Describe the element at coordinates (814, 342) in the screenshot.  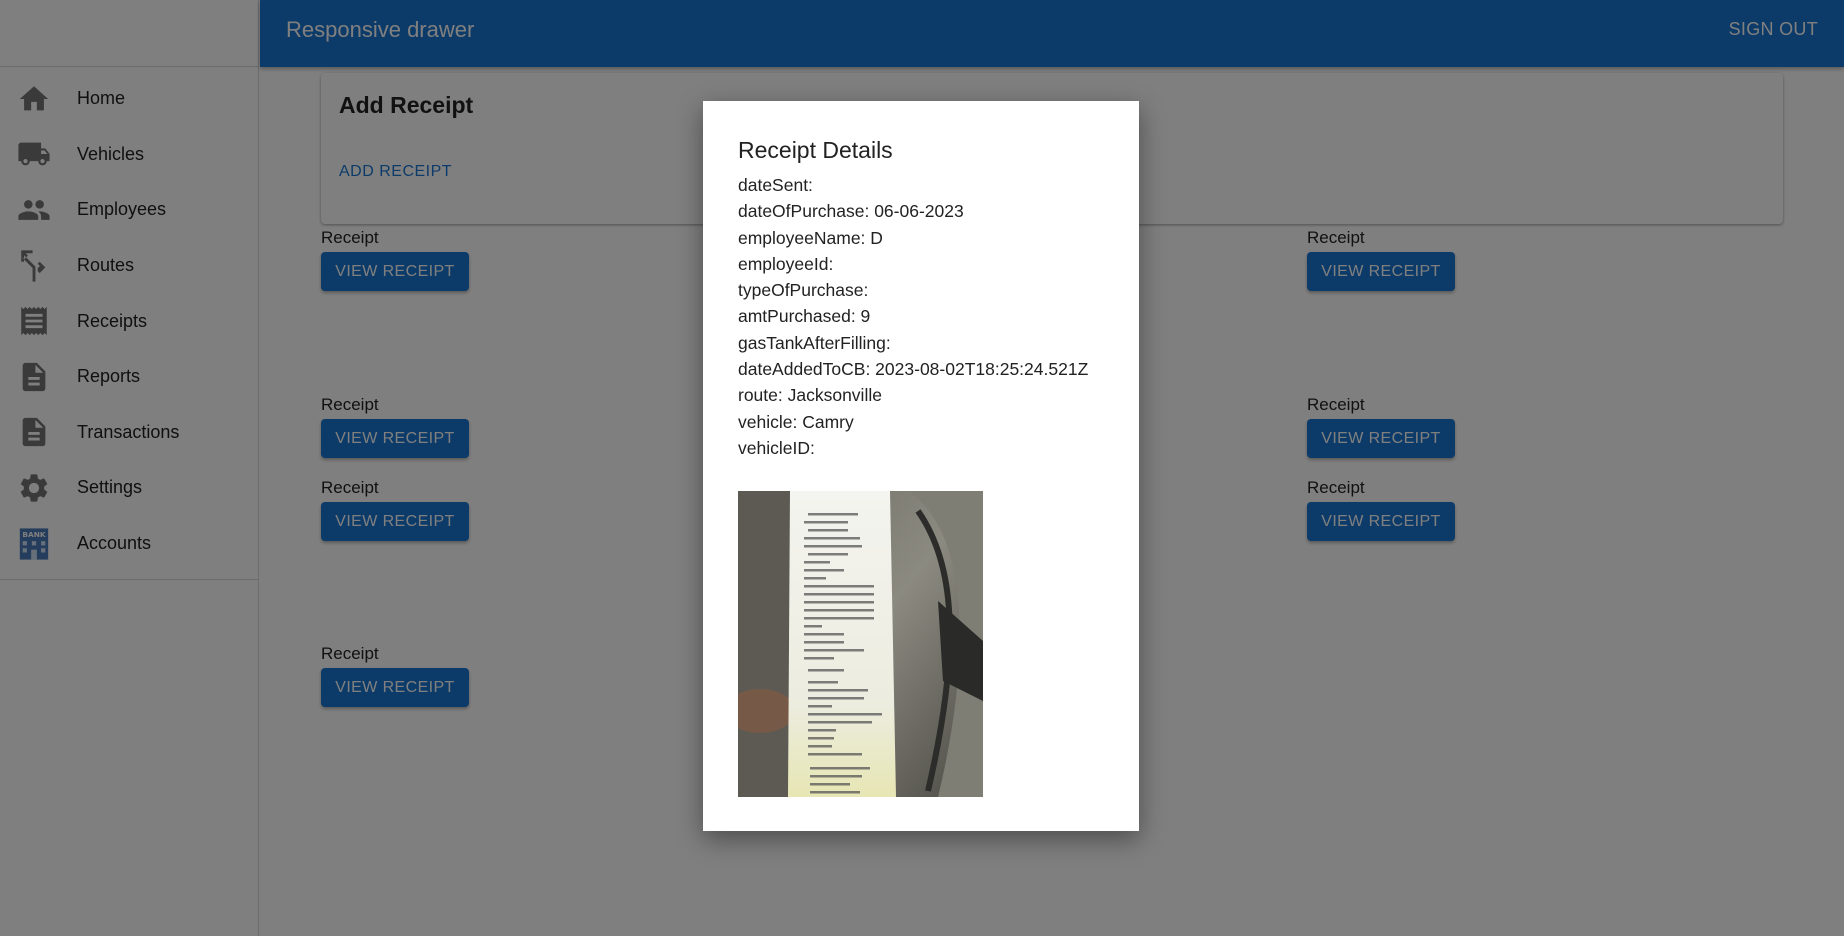
I see `detail-gas-tank-after-filling: gasTankAfterFilling:` at that location.